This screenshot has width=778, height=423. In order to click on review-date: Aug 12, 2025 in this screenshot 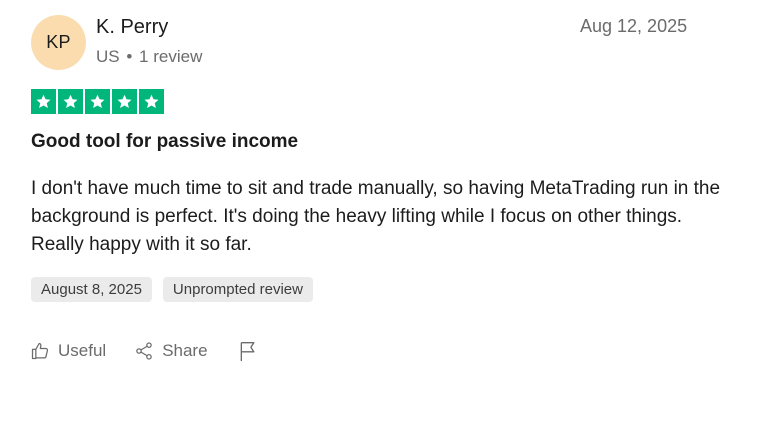, I will do `click(634, 26)`.